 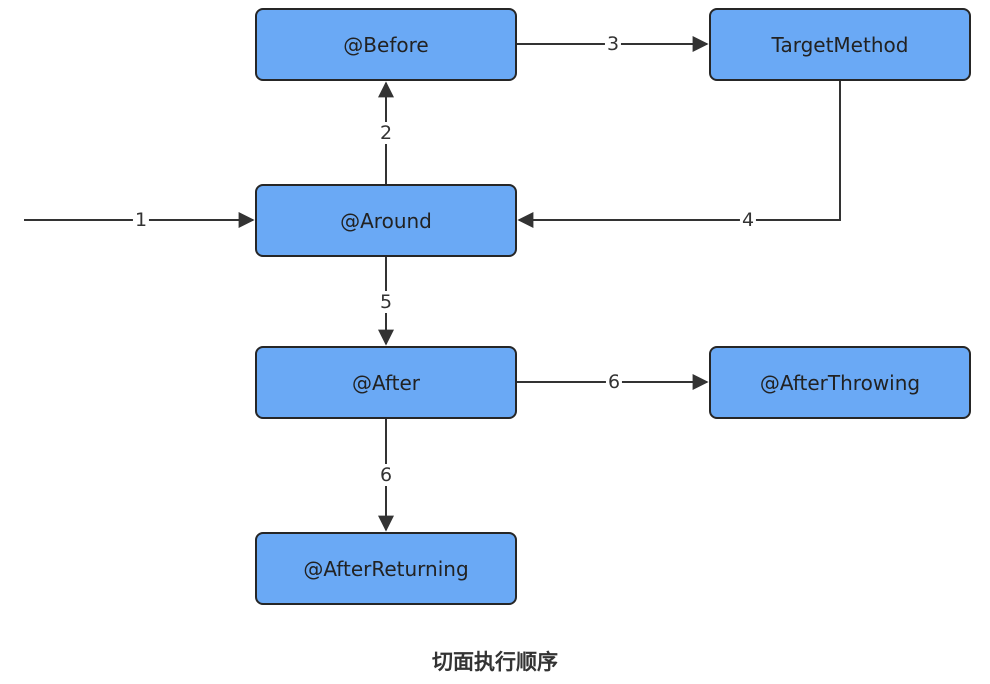 I want to click on edge-label-1: 1, so click(x=141, y=220).